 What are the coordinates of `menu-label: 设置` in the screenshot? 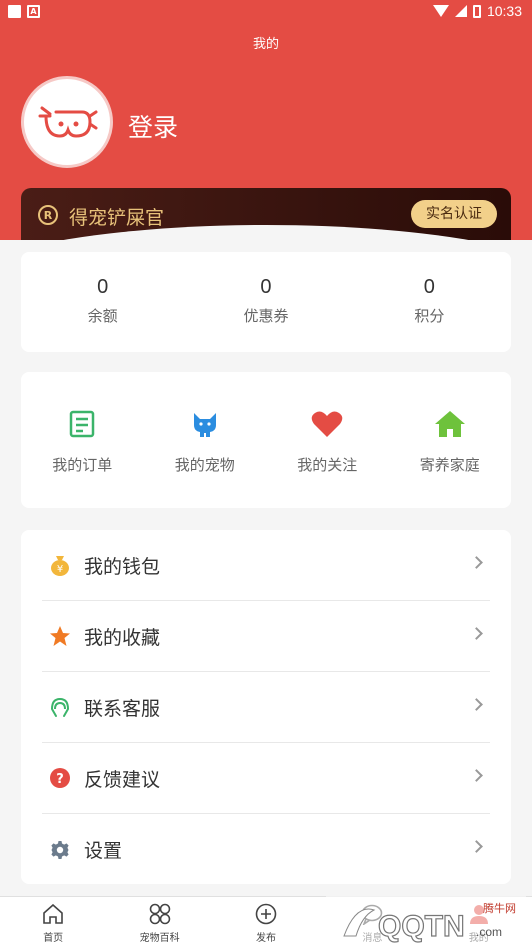 It's located at (103, 851).